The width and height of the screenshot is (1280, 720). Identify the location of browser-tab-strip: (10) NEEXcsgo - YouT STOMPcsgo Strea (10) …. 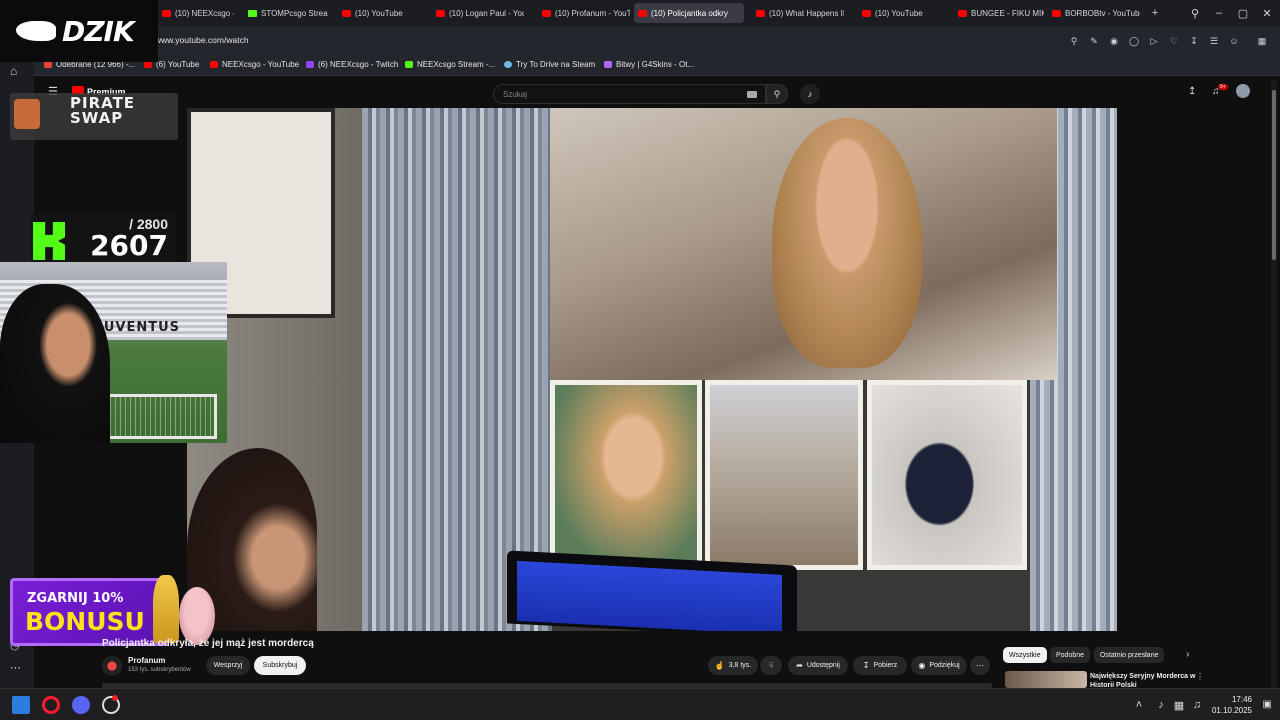
(640, 13).